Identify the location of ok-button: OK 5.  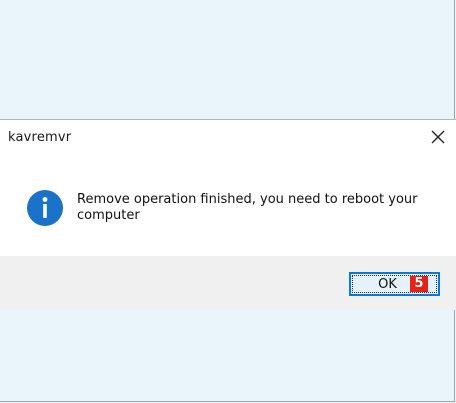
(394, 284).